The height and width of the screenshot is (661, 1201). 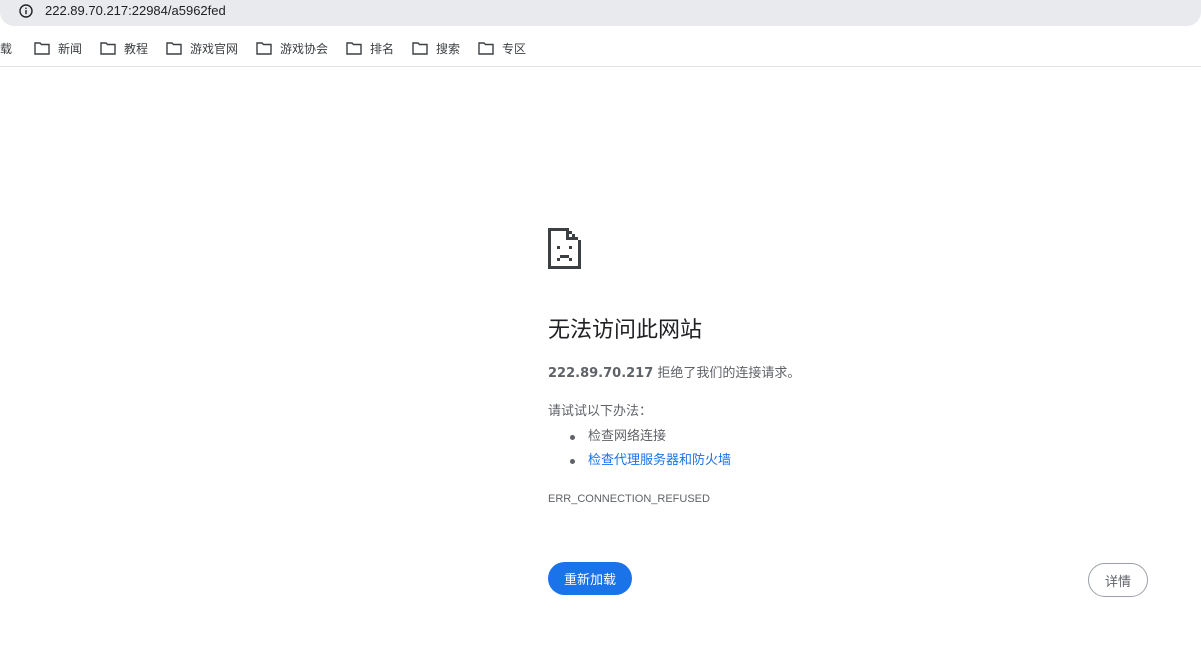 I want to click on bookmark-label: 游戏官网, so click(x=214, y=48).